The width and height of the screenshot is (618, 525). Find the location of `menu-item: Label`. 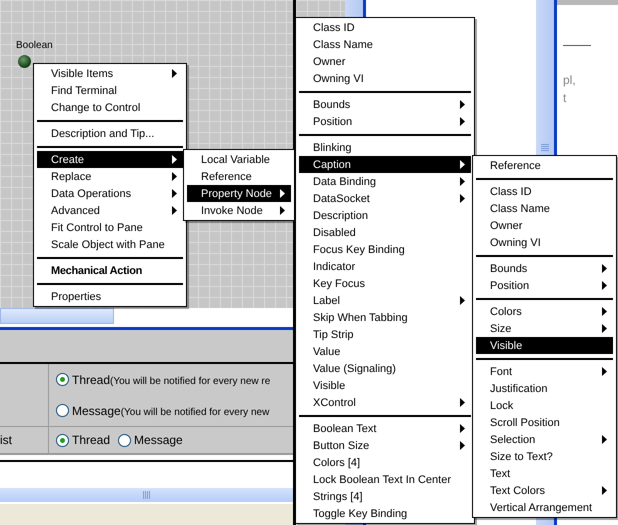

menu-item: Label is located at coordinates (385, 300).